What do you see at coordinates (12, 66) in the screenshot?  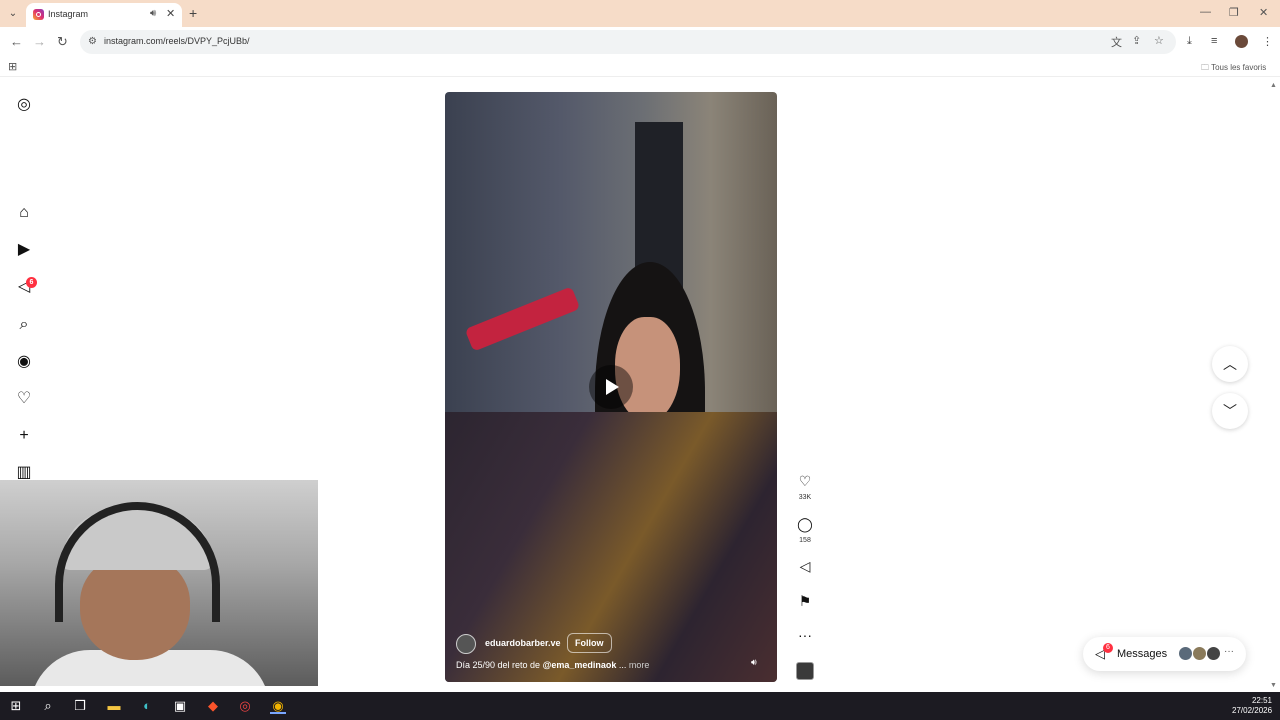 I see `apps-grid-icon: ⊞` at bounding box center [12, 66].